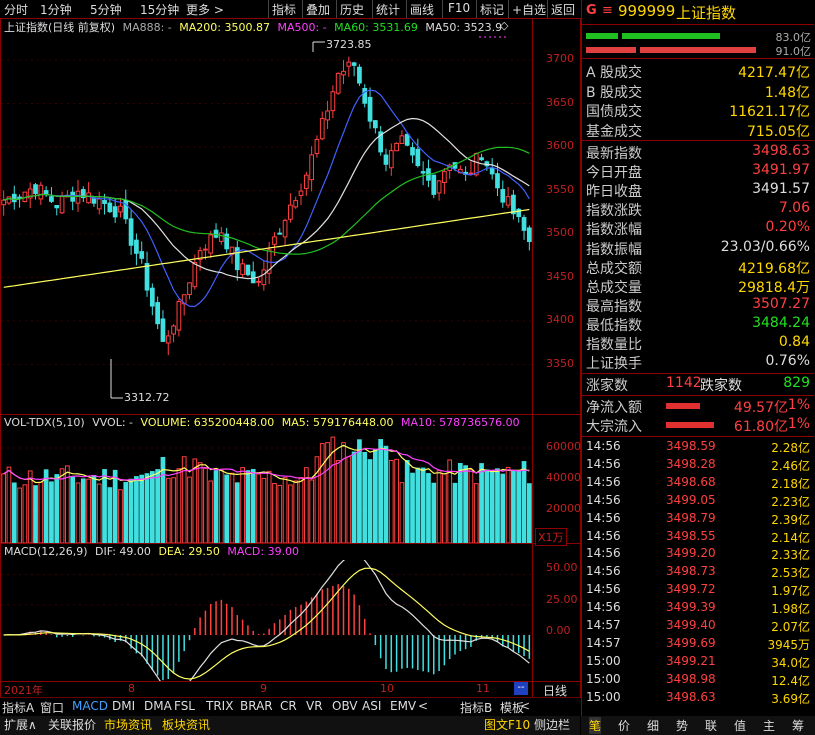 The image size is (815, 735). Describe the element at coordinates (422, 9) in the screenshot. I see `draw-line-button: 画线` at that location.